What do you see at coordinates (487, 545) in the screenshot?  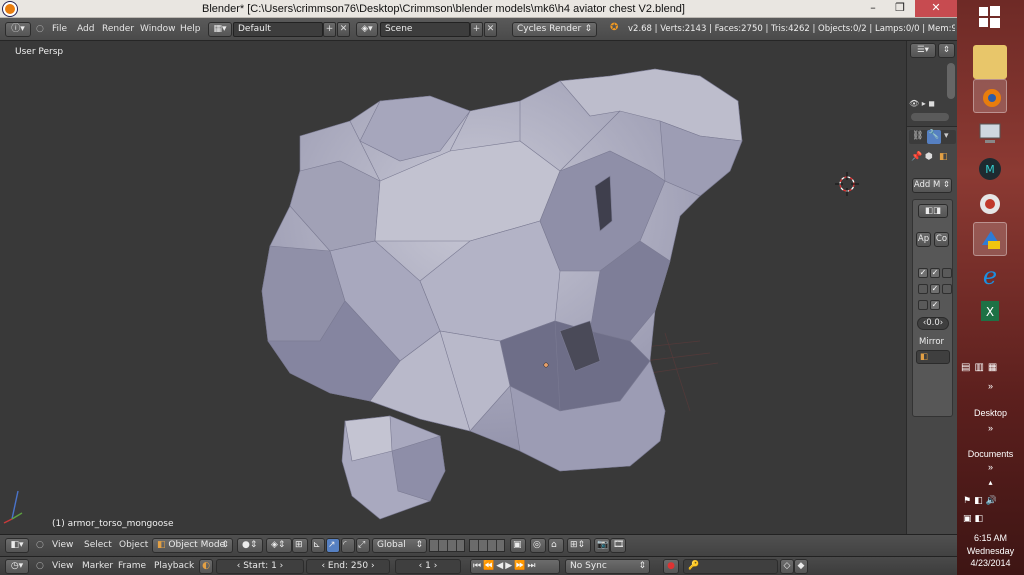 I see `layer-buttons-b` at bounding box center [487, 545].